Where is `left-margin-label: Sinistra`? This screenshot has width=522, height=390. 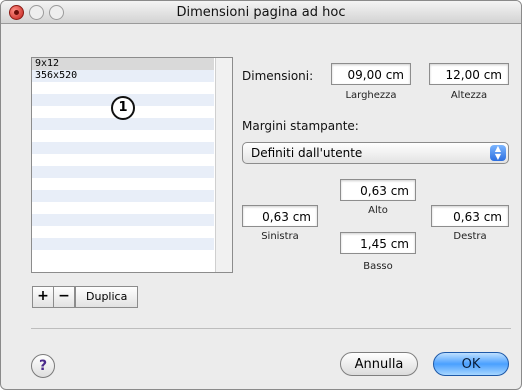
left-margin-label: Sinistra is located at coordinates (280, 236).